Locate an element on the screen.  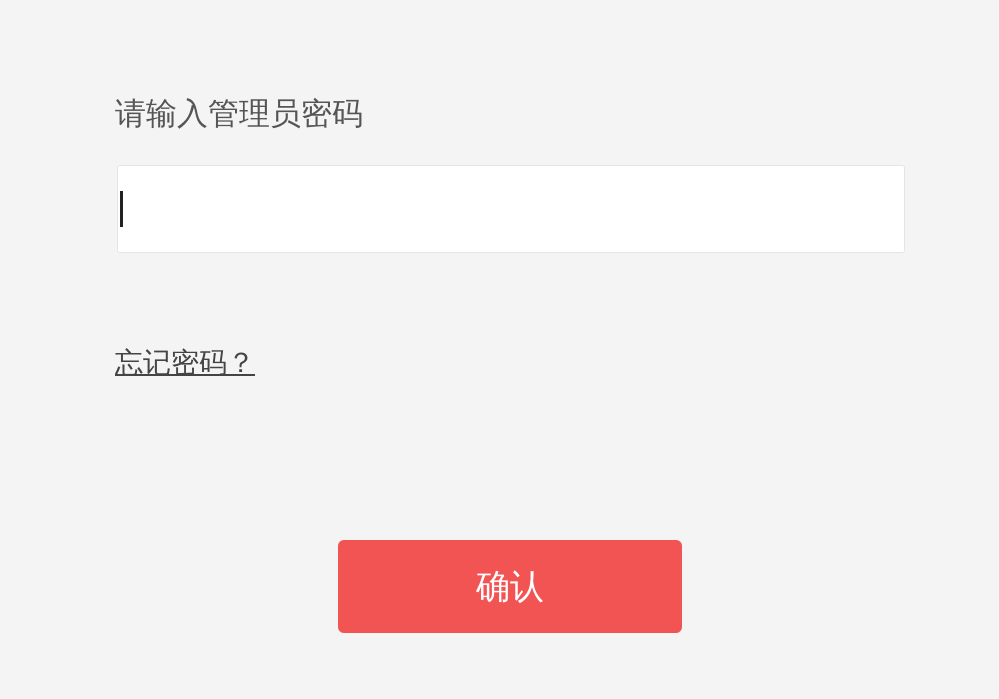
password-field is located at coordinates (511, 209).